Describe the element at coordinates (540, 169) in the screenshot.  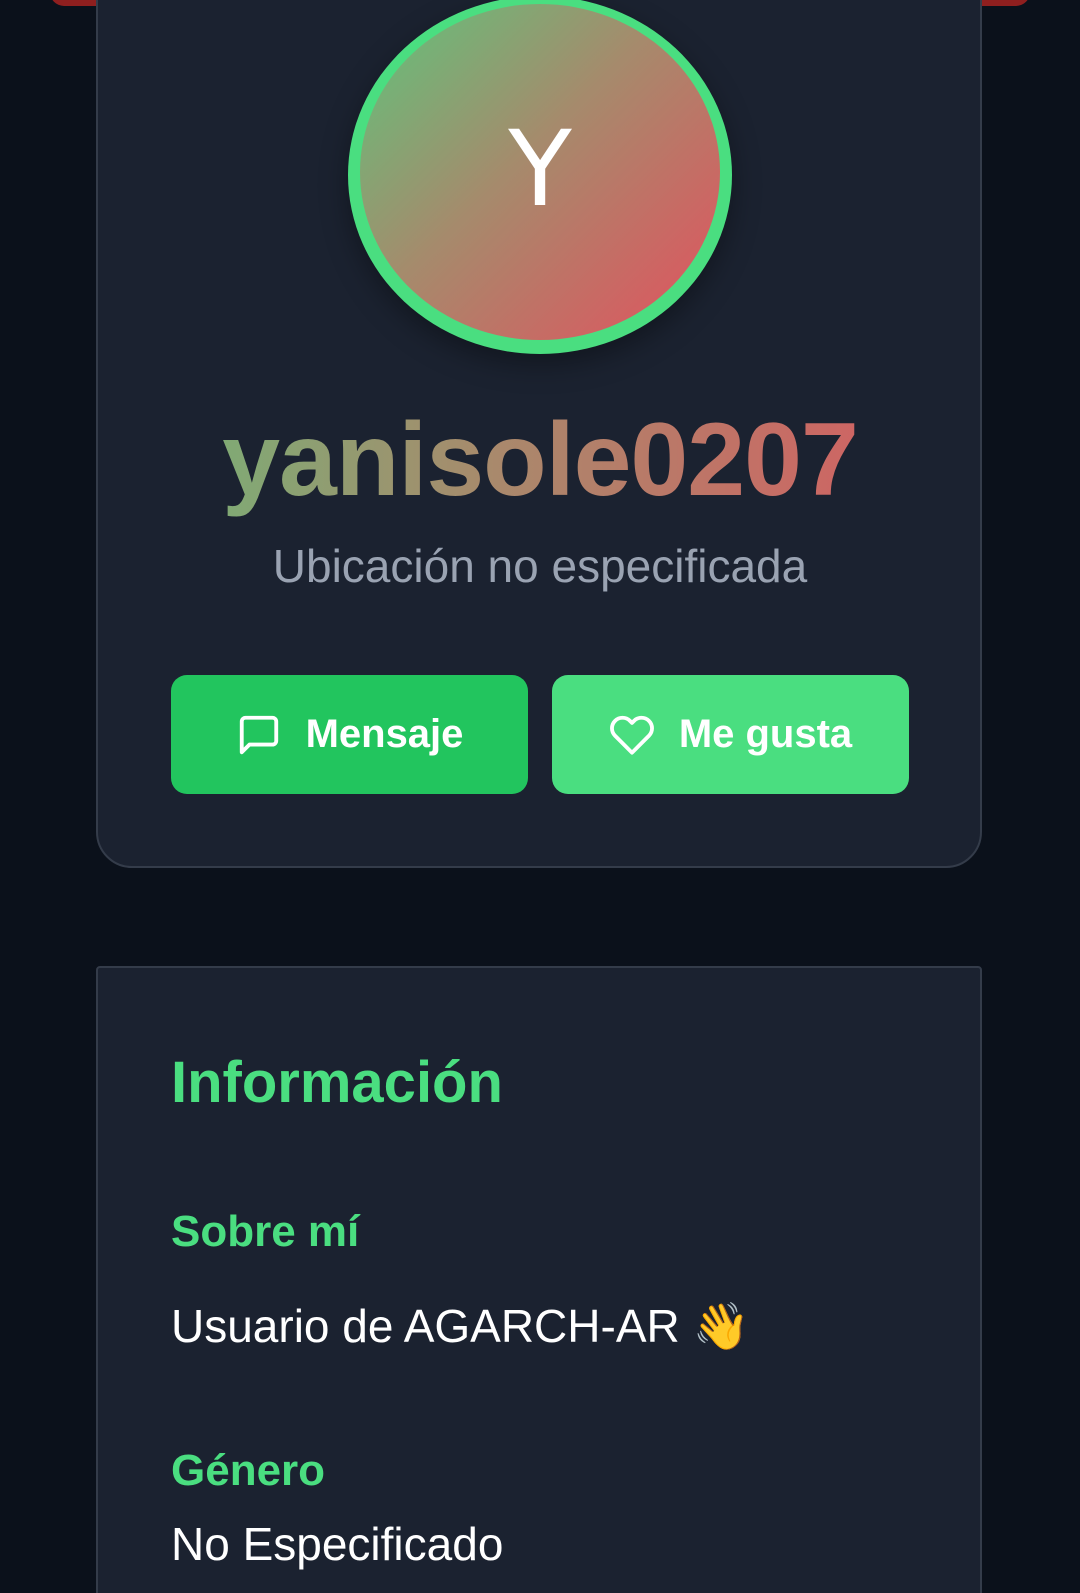
I see `avatar-initial: Y` at that location.